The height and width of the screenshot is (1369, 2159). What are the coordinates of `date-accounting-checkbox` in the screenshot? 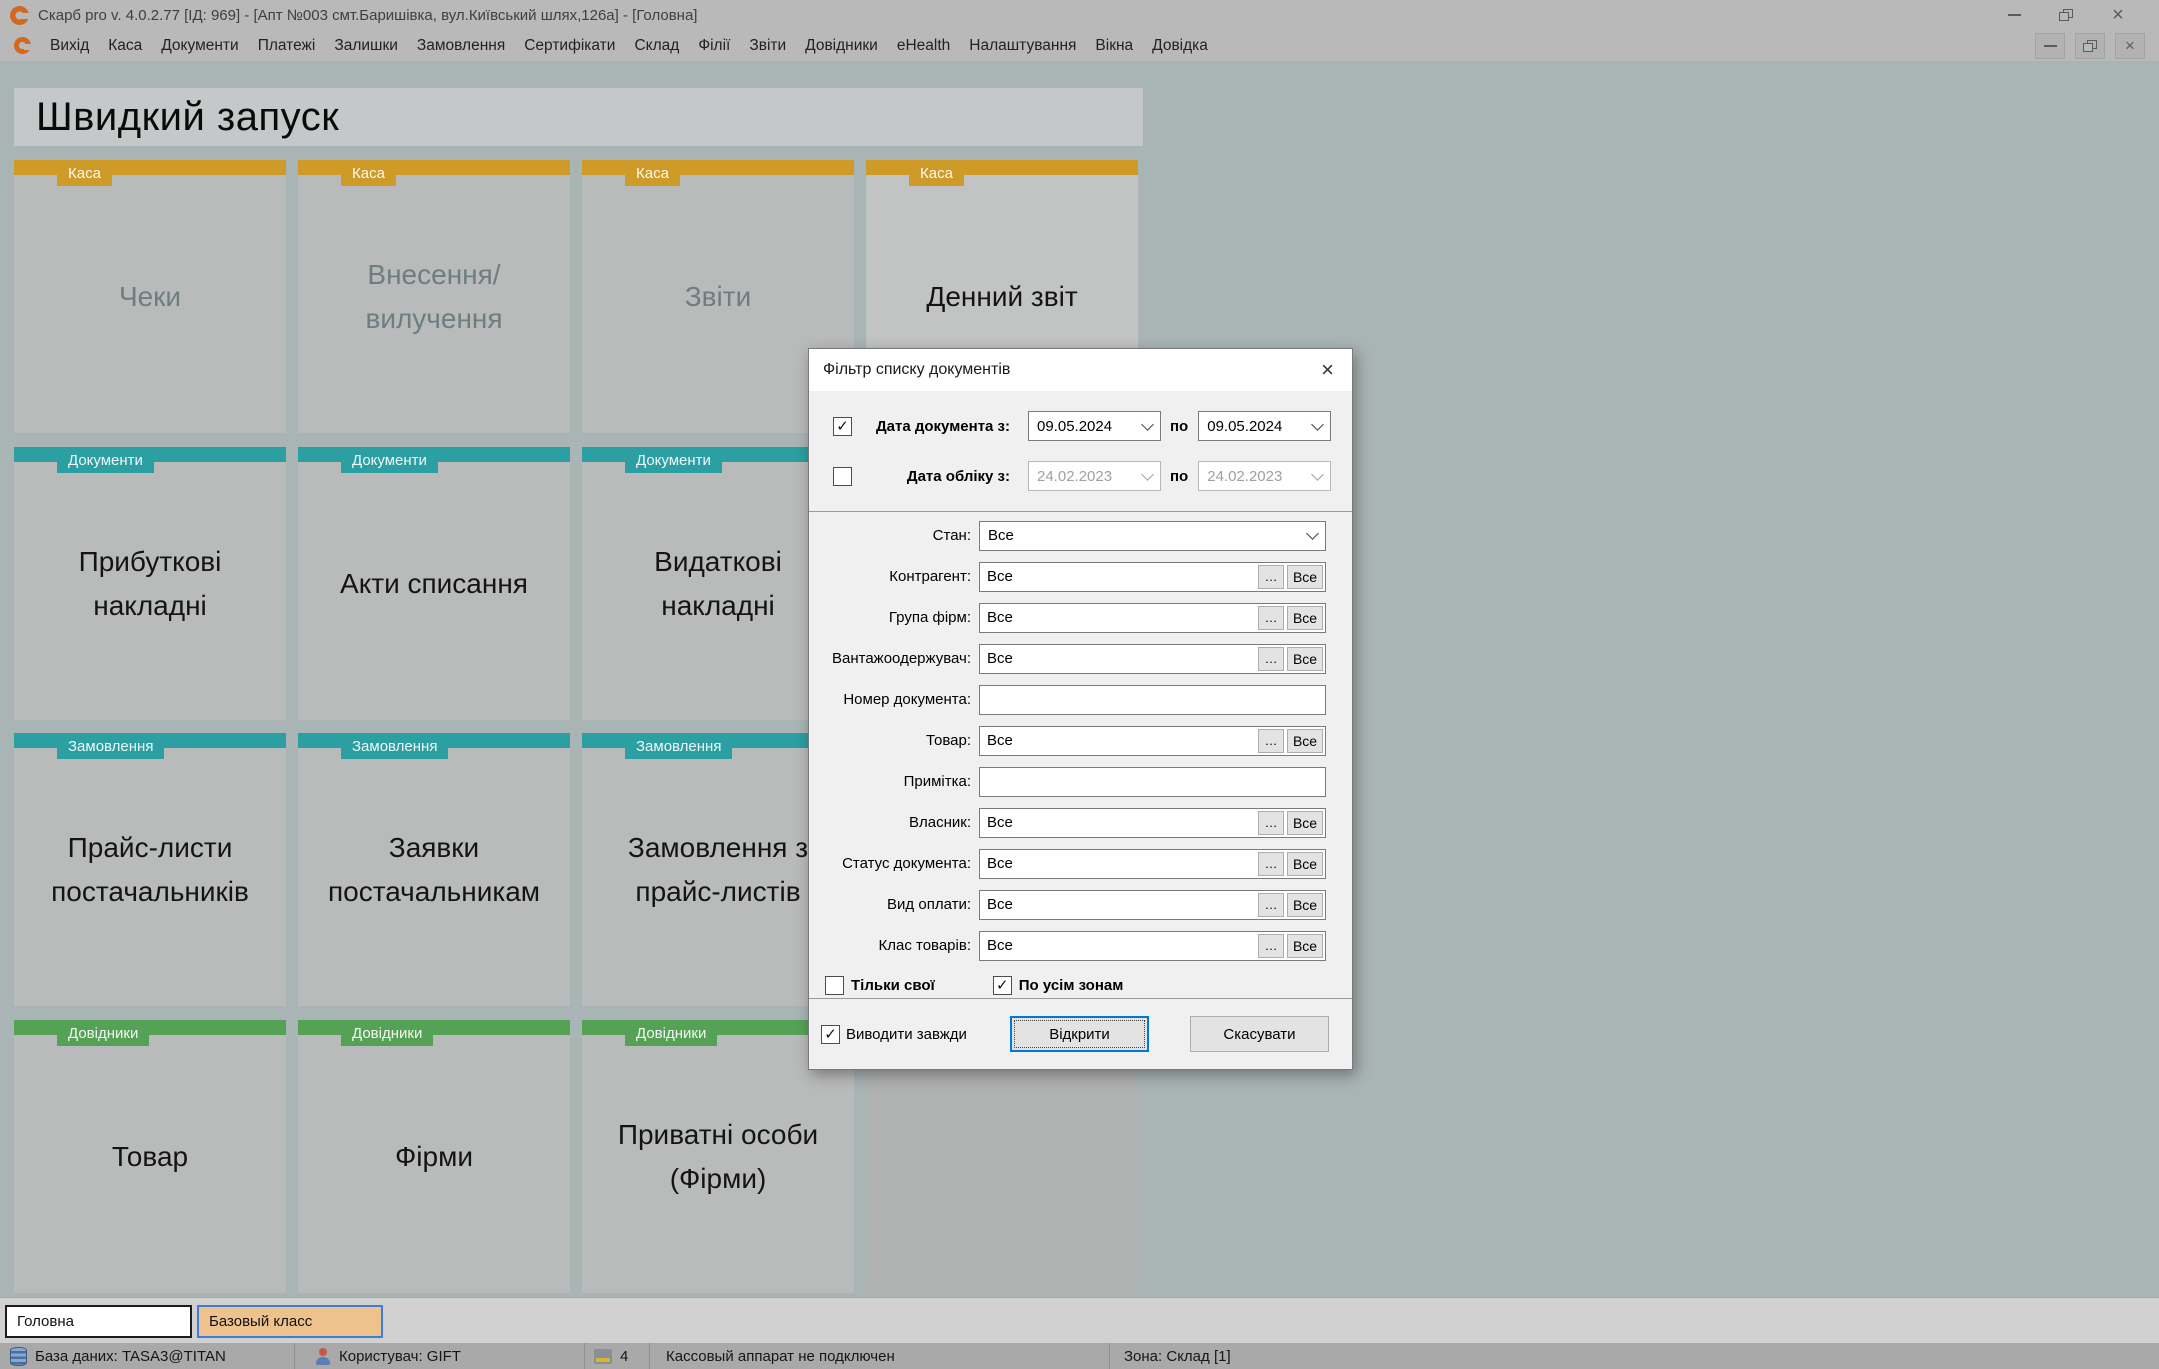 It's located at (842, 476).